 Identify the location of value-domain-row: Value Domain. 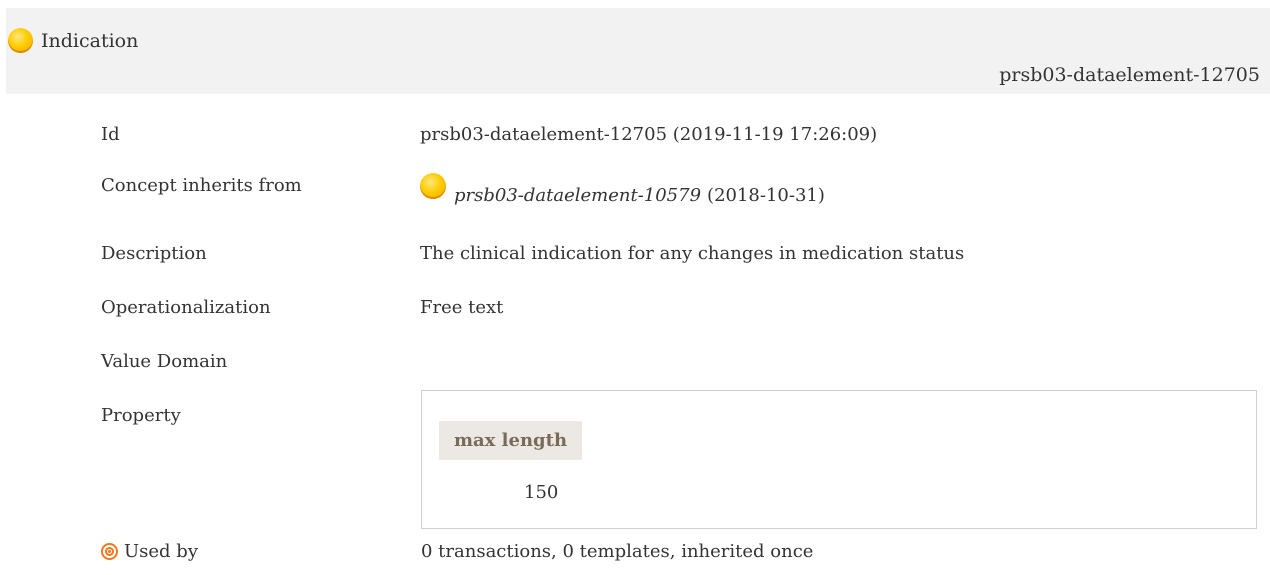
(681, 361).